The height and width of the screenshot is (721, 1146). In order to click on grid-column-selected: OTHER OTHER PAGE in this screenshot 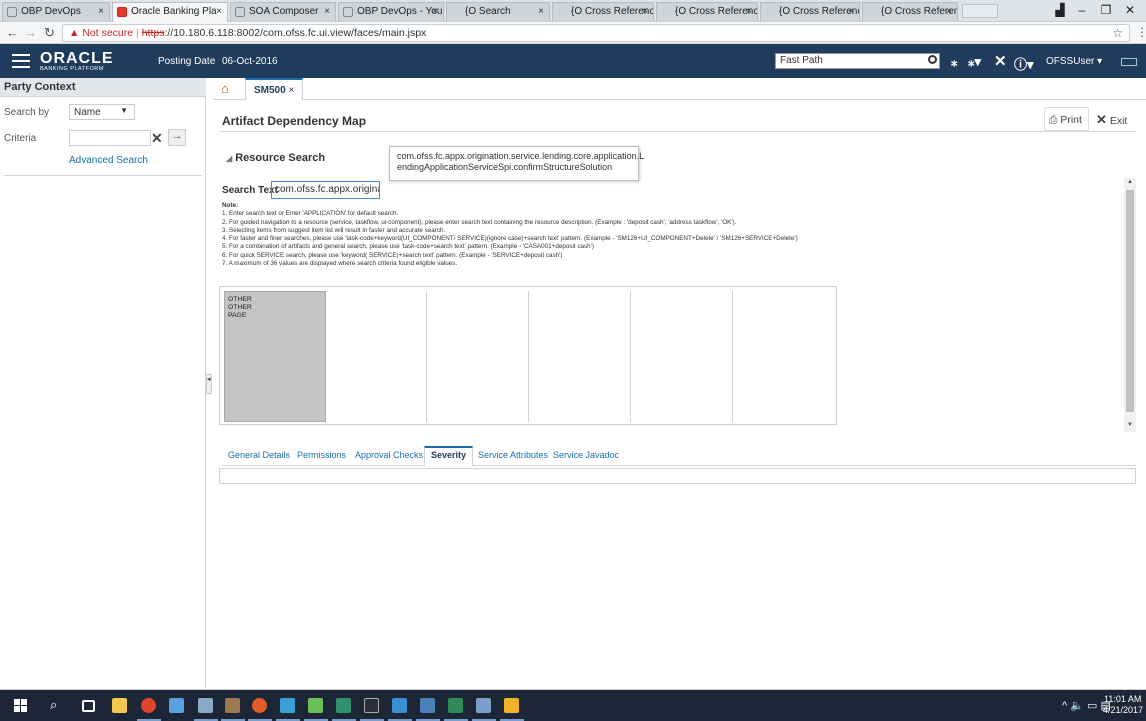, I will do `click(275, 356)`.